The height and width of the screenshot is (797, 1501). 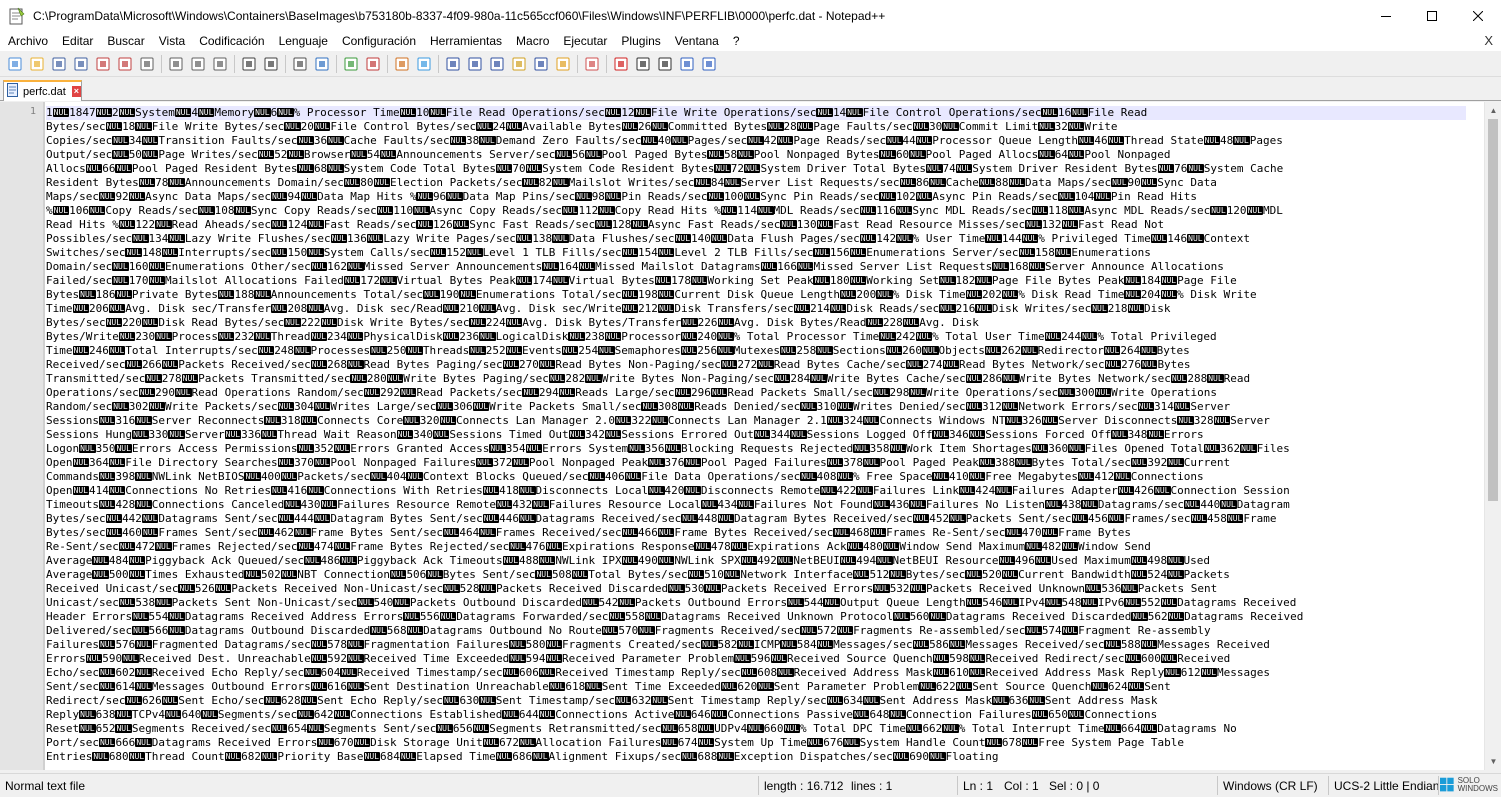 What do you see at coordinates (151, 700) in the screenshot?
I see `code-text: 626` at bounding box center [151, 700].